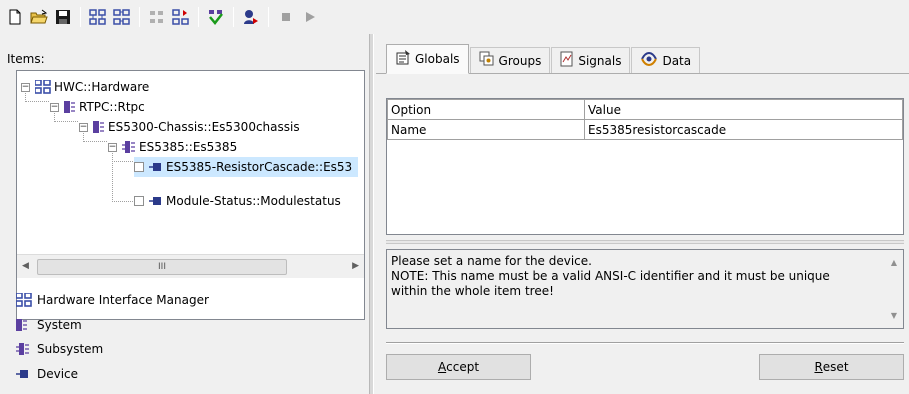 This screenshot has height=394, width=909. What do you see at coordinates (486, 109) in the screenshot?
I see `column-header-option: Option` at bounding box center [486, 109].